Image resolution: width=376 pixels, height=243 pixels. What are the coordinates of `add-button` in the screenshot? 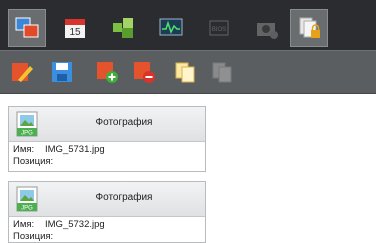 It's located at (107, 72).